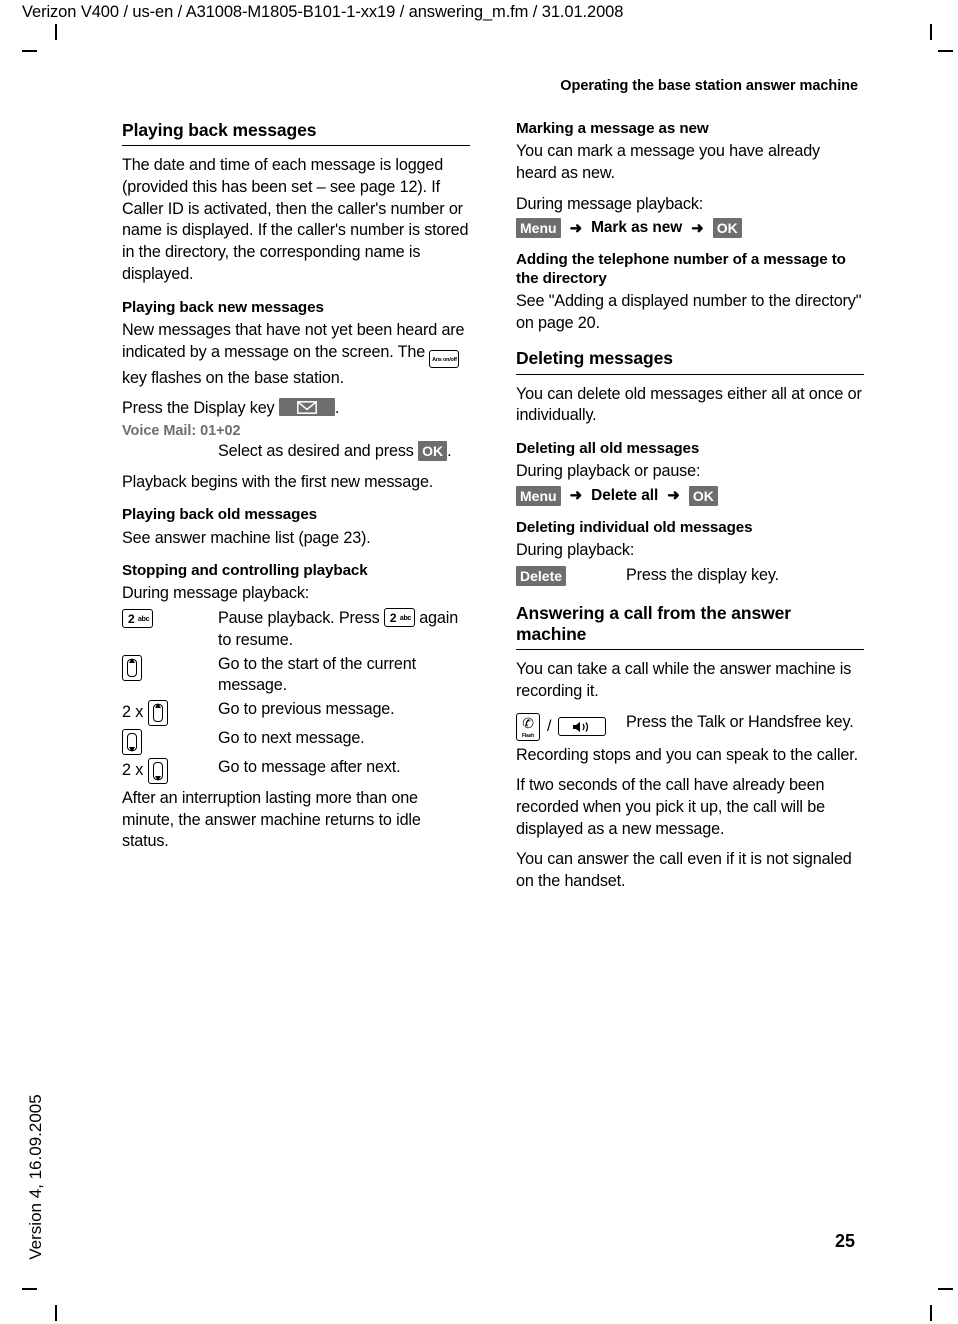 The width and height of the screenshot is (958, 1324). What do you see at coordinates (608, 448) in the screenshot?
I see `subsection-deleting-all-old-messages: Deleting all old messages` at bounding box center [608, 448].